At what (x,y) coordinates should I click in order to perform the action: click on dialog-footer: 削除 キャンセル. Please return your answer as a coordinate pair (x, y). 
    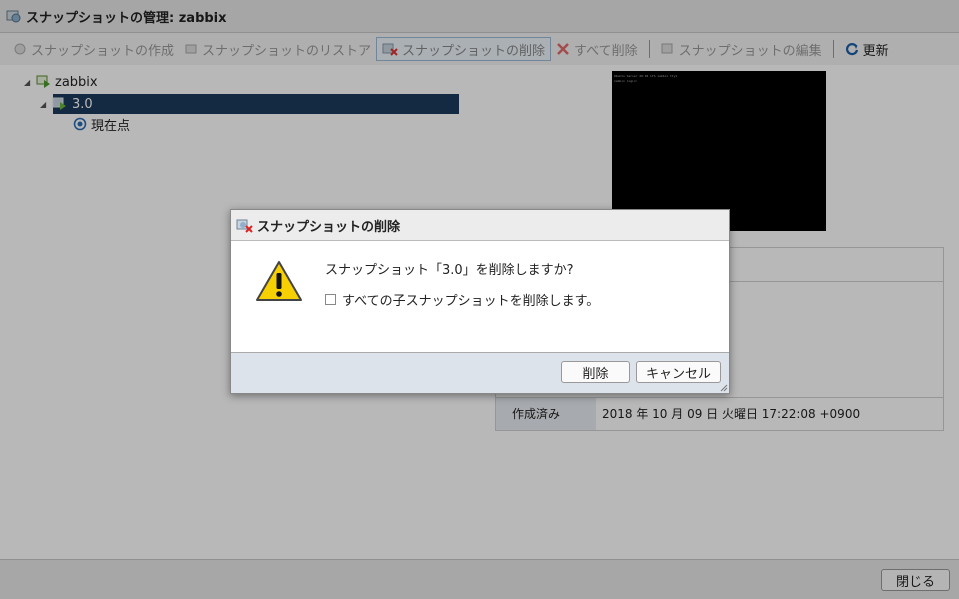
    Looking at the image, I should click on (480, 372).